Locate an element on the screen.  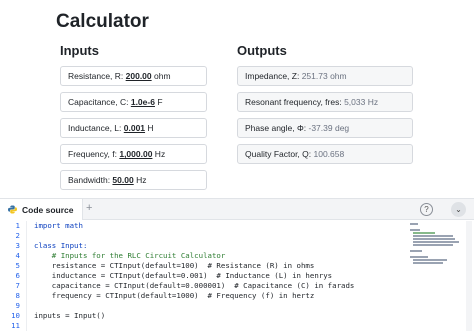
phase-angle-value: -37.39 deg is located at coordinates (329, 128).